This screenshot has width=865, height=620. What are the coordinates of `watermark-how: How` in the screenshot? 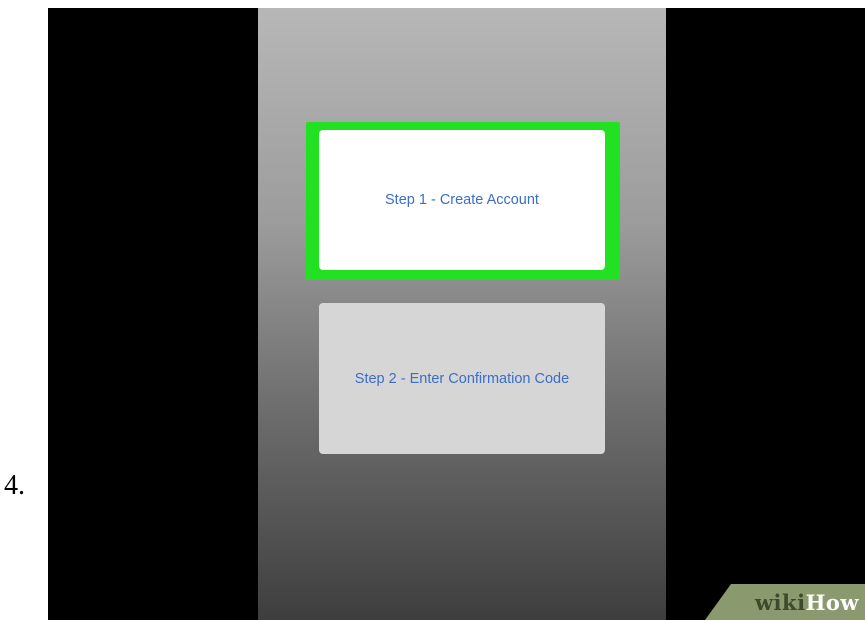 It's located at (832, 602).